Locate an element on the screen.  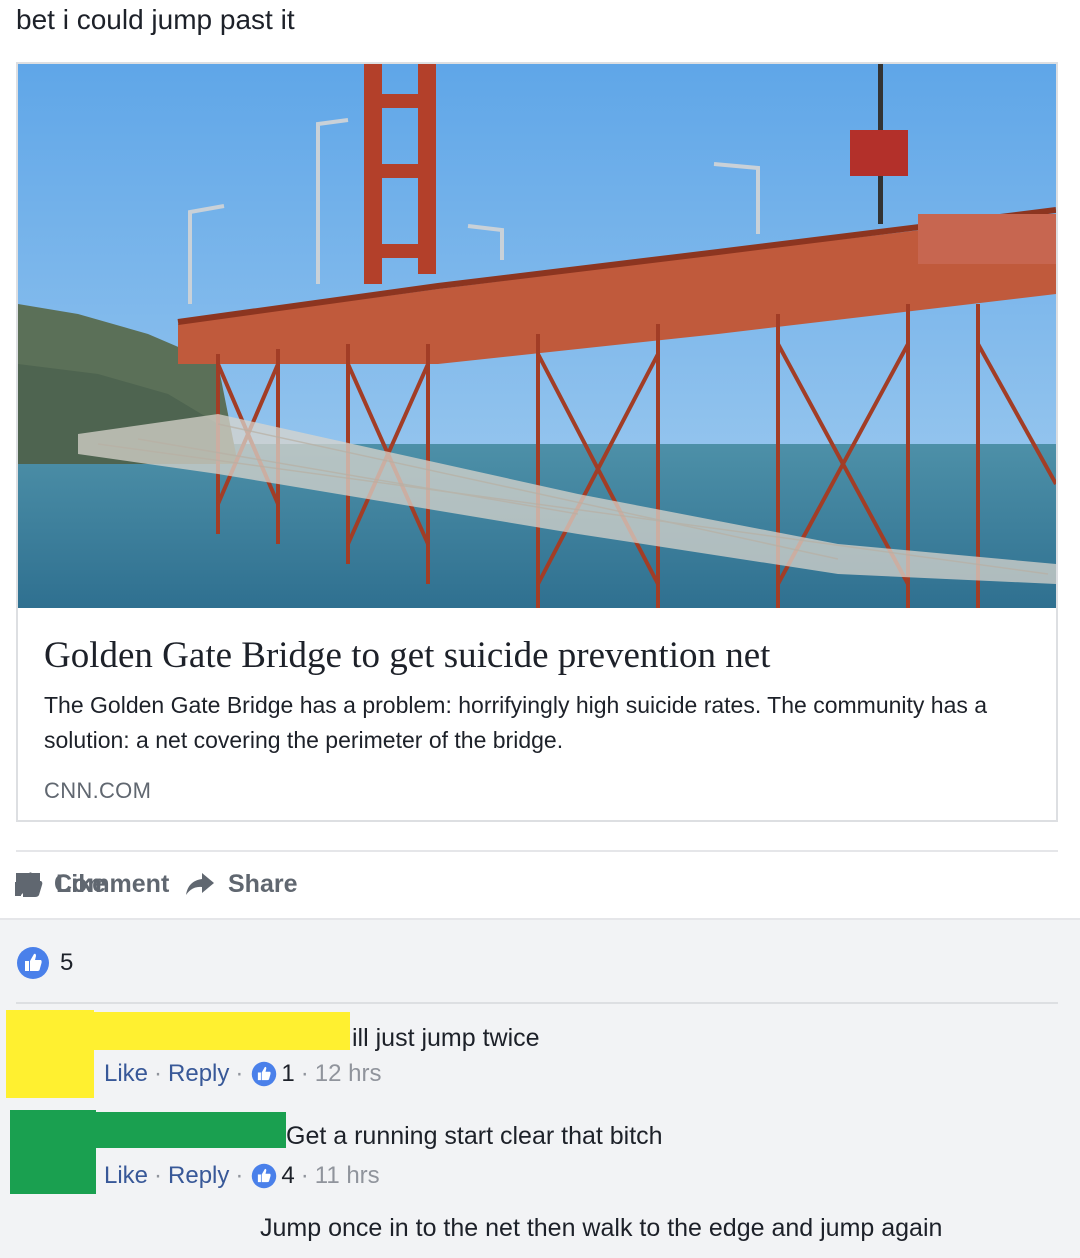
post-actions: Like Comment Share is located at coordinates (155, 884).